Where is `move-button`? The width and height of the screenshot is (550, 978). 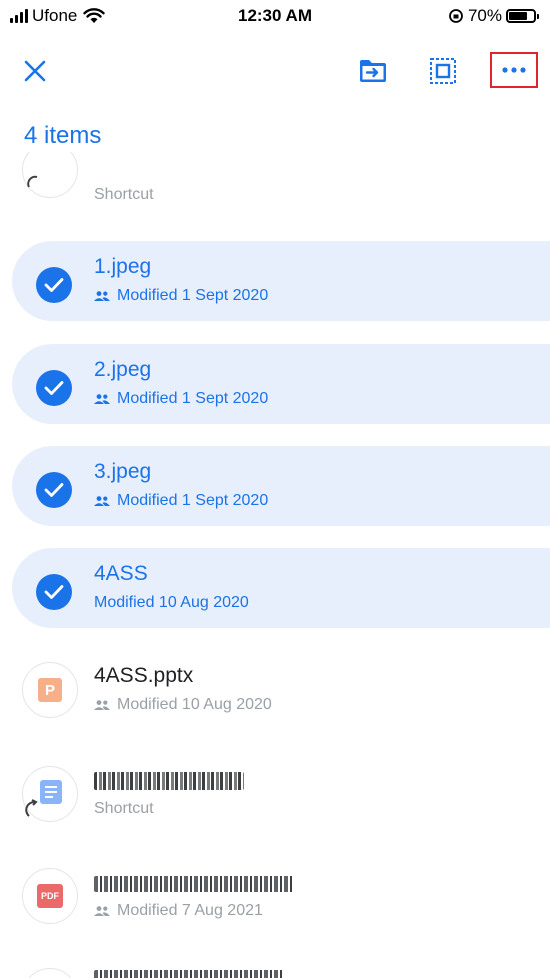
move-button is located at coordinates (373, 71).